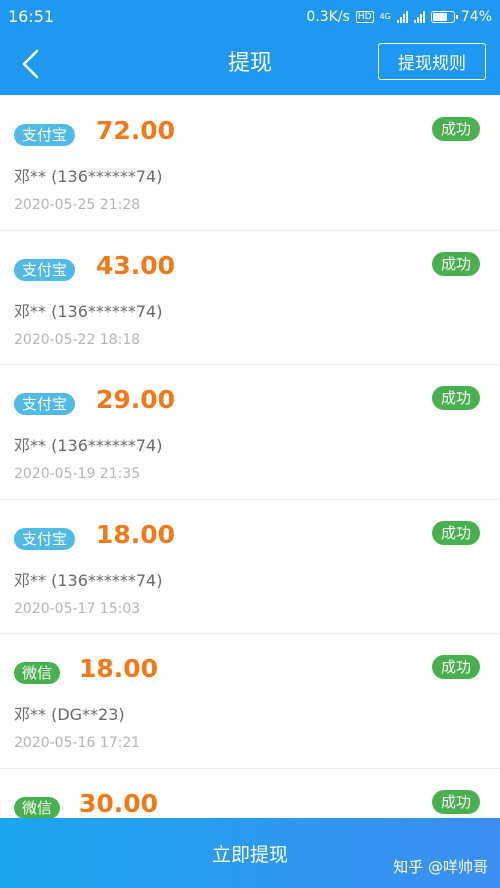 The image size is (500, 888). What do you see at coordinates (440, 867) in the screenshot?
I see `watermark: 知乎 @咩帅哥` at bounding box center [440, 867].